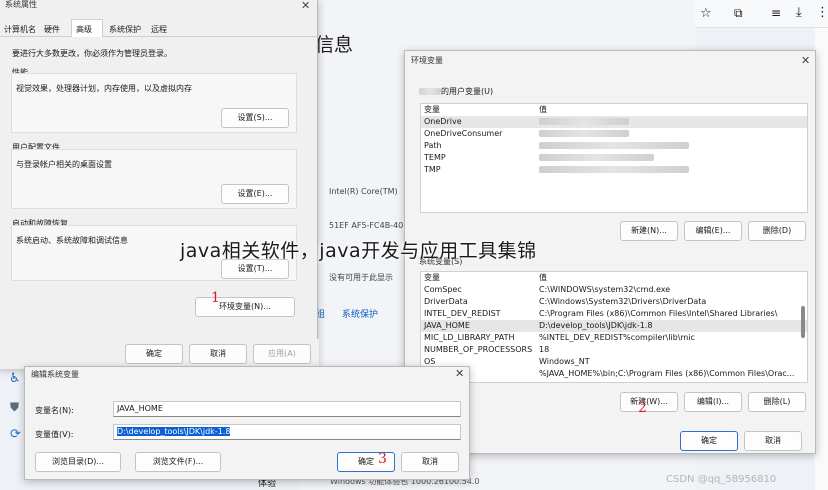 The image size is (828, 490). I want to click on tab-remote: 远程, so click(159, 29).